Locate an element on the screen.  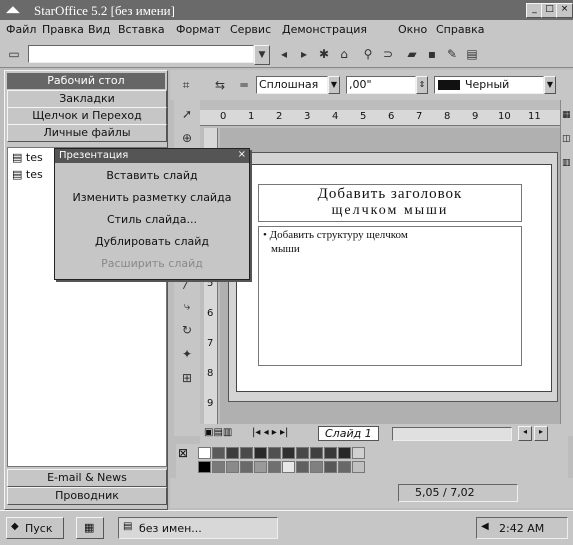
horizontal-scrollbar is located at coordinates (452, 434).